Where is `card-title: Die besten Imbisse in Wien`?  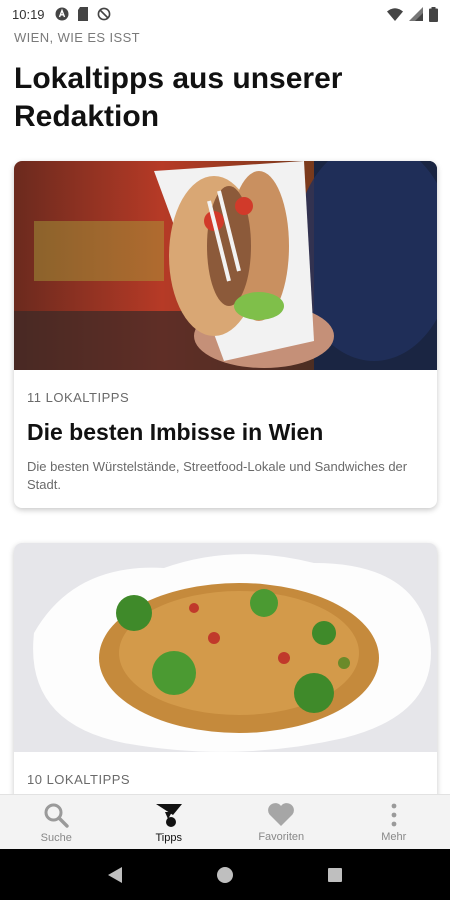 card-title: Die besten Imbisse in Wien is located at coordinates (175, 432).